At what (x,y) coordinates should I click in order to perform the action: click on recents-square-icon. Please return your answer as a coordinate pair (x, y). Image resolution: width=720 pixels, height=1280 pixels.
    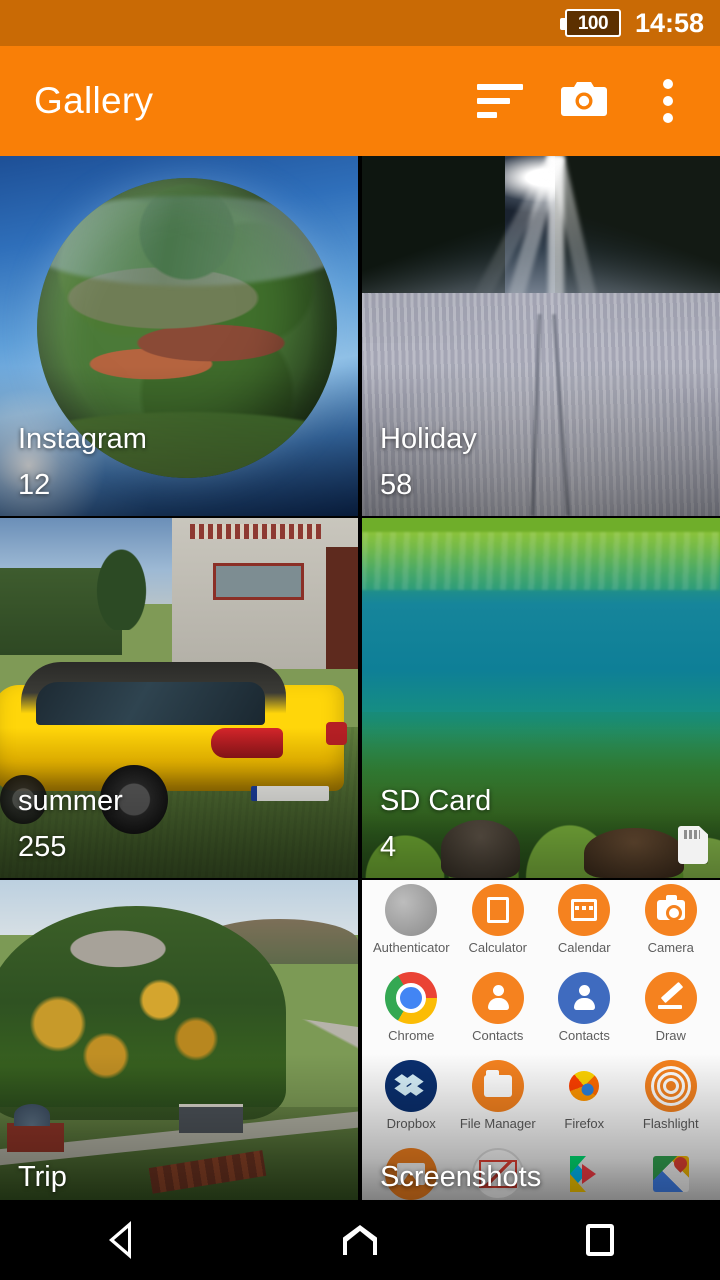
    Looking at the image, I should click on (600, 1240).